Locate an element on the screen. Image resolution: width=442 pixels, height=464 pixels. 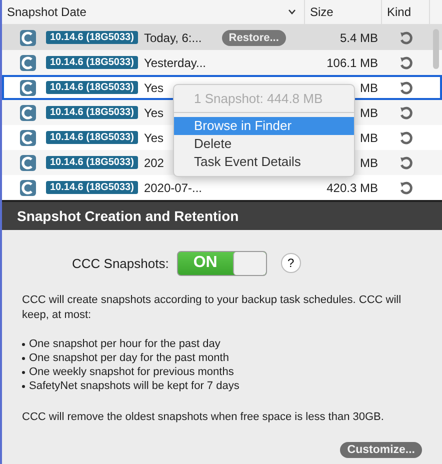
snapshot-size: 106.1 MB is located at coordinates (352, 63).